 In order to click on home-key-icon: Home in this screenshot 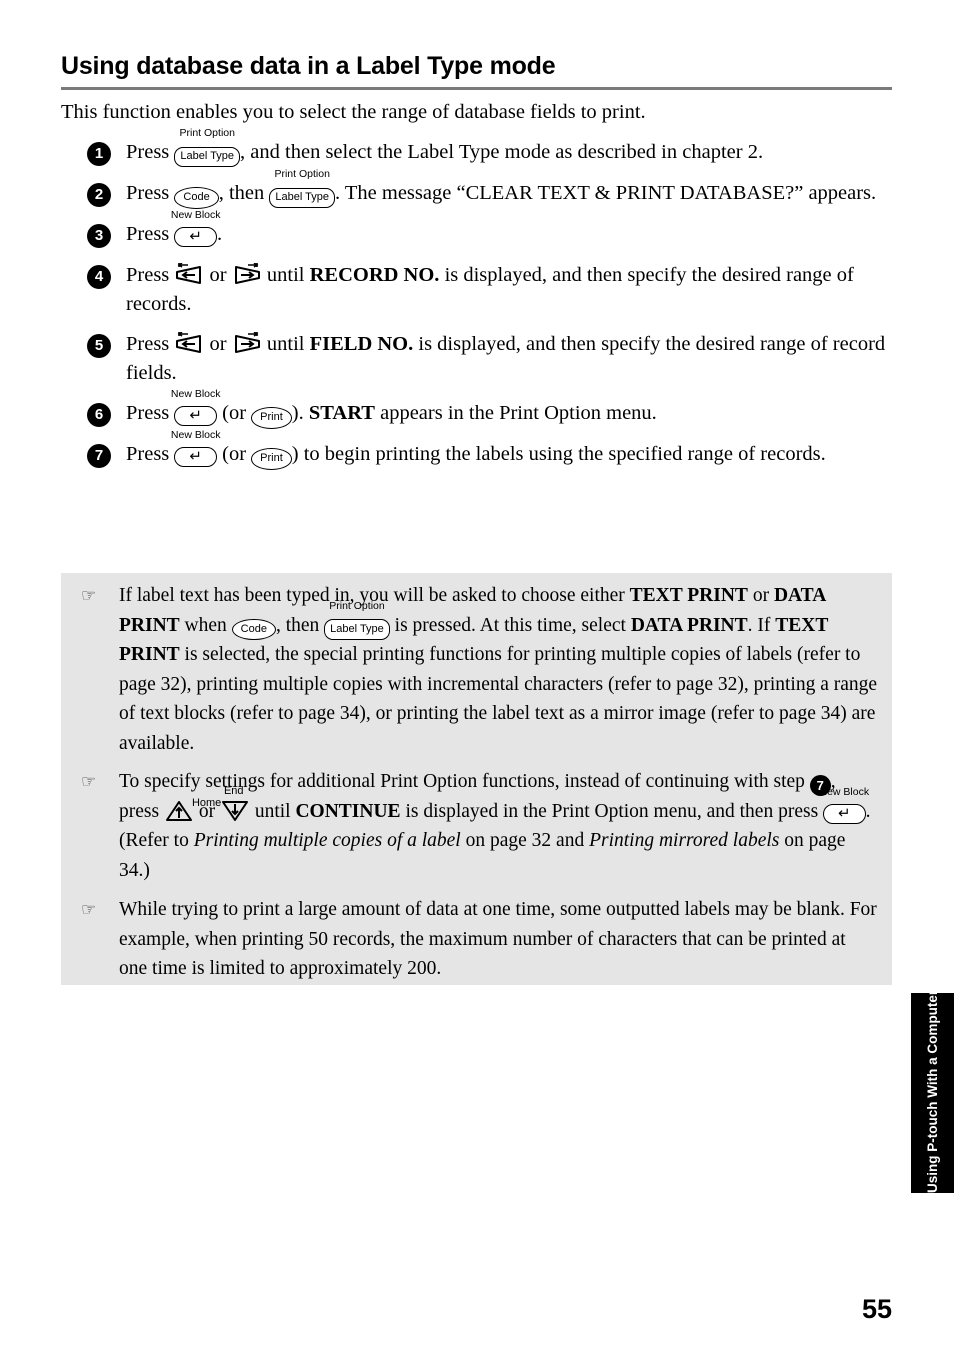, I will do `click(192, 810)`.